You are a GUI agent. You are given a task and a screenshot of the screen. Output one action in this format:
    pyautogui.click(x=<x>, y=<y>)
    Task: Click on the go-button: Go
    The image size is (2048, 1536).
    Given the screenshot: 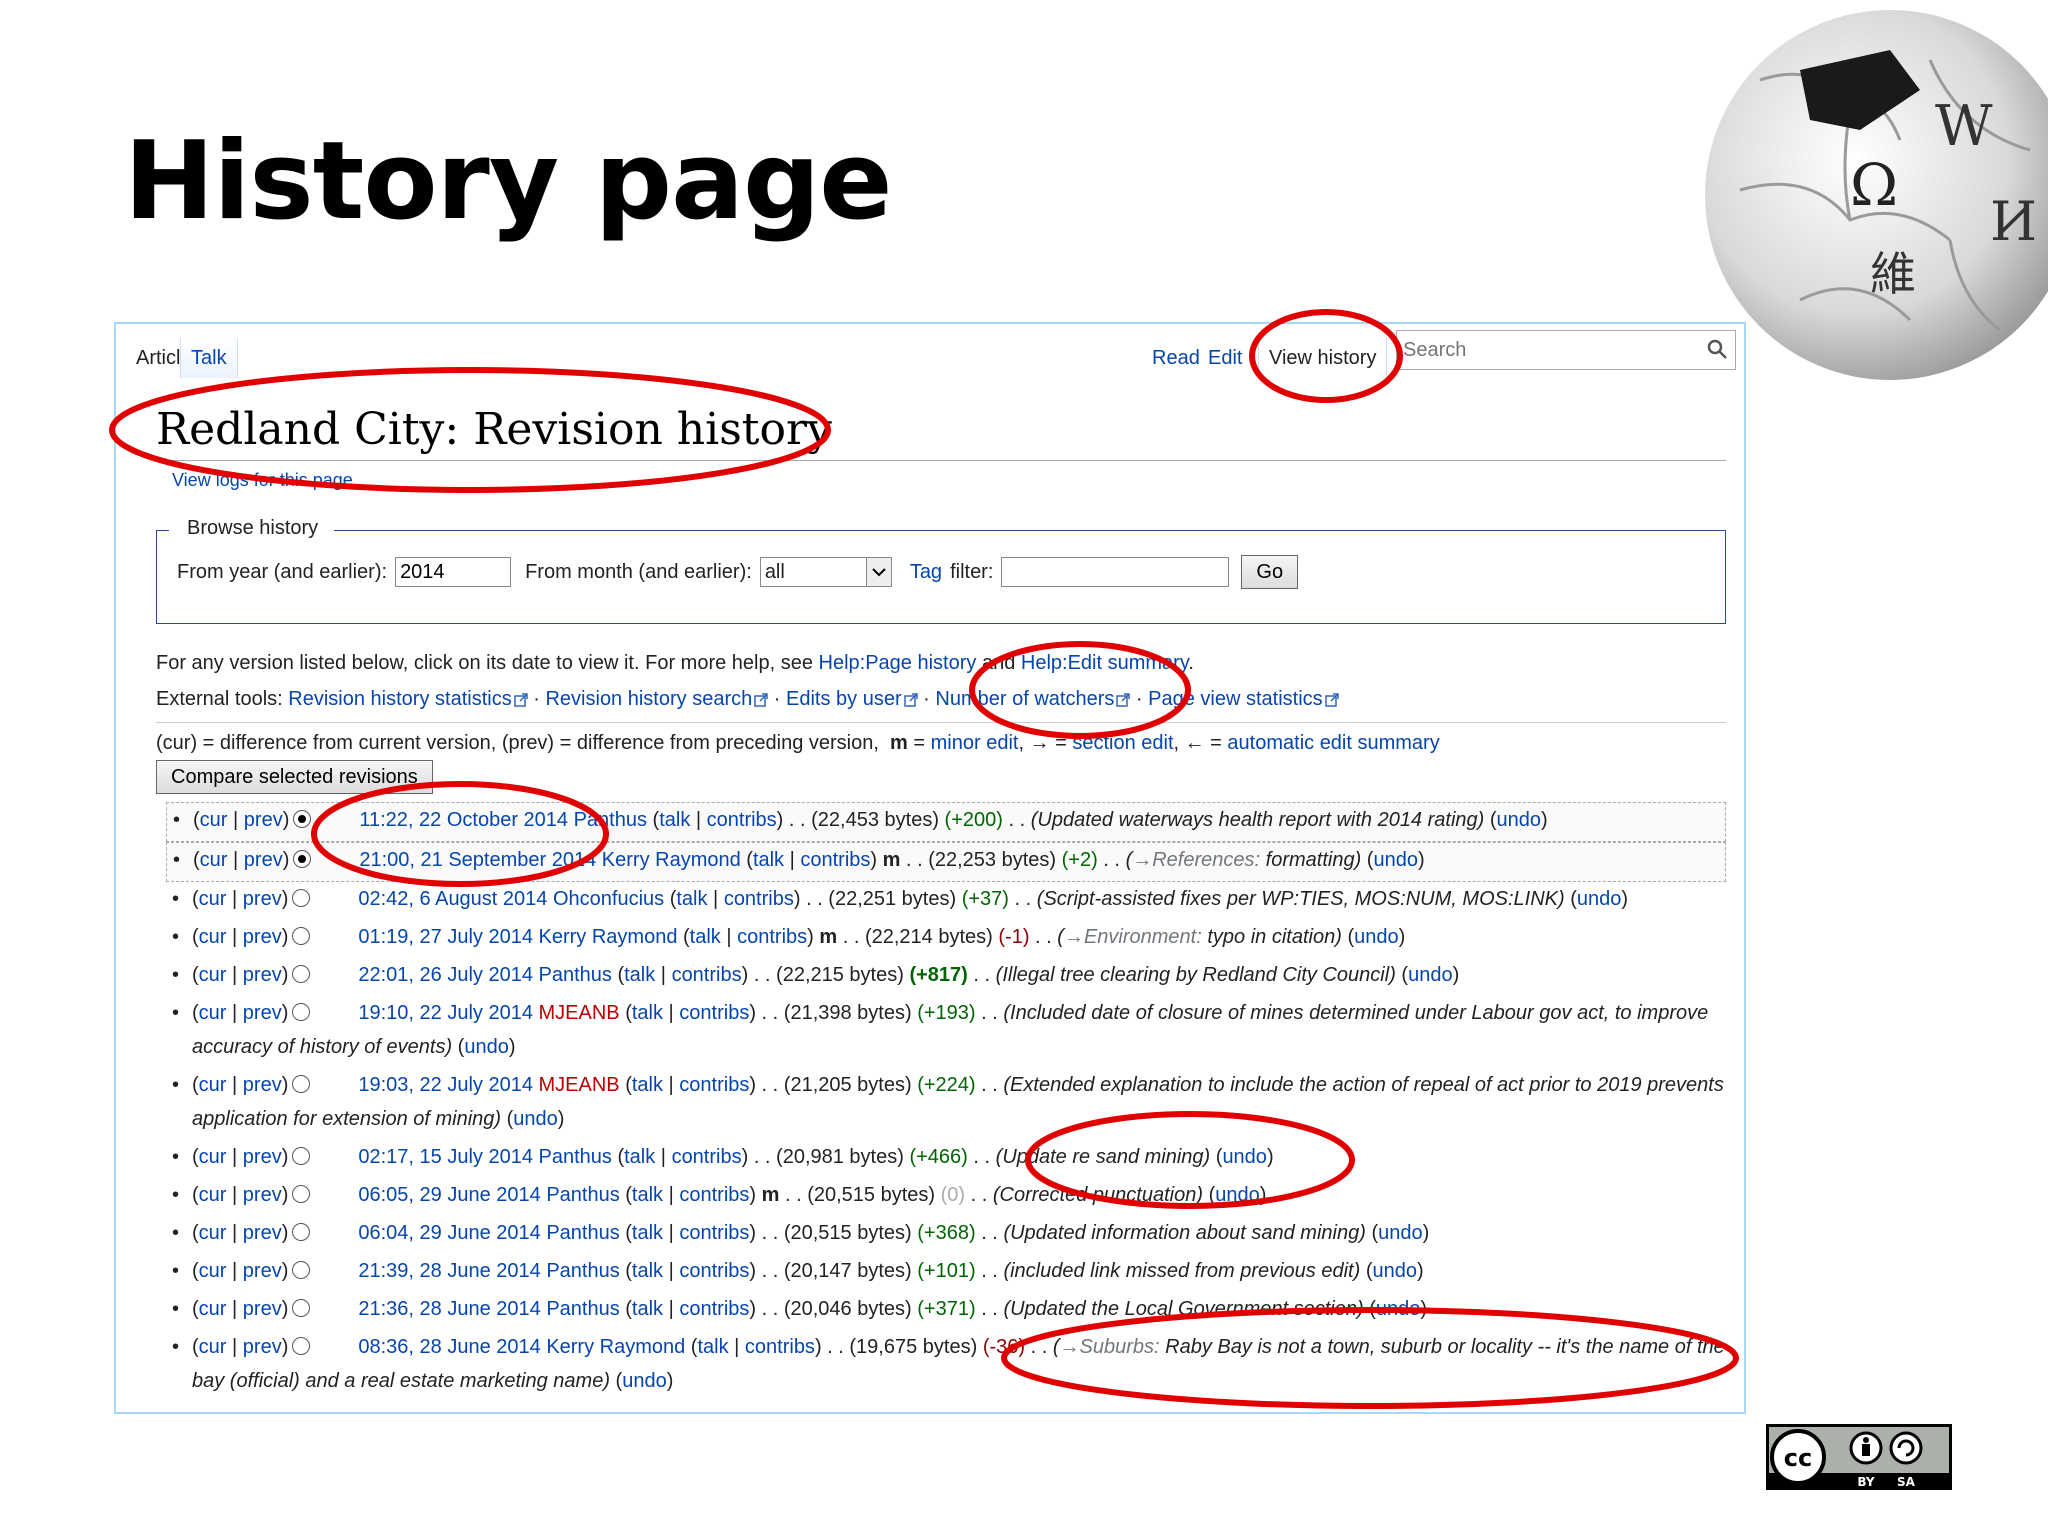 What is the action you would take?
    pyautogui.click(x=1270, y=572)
    